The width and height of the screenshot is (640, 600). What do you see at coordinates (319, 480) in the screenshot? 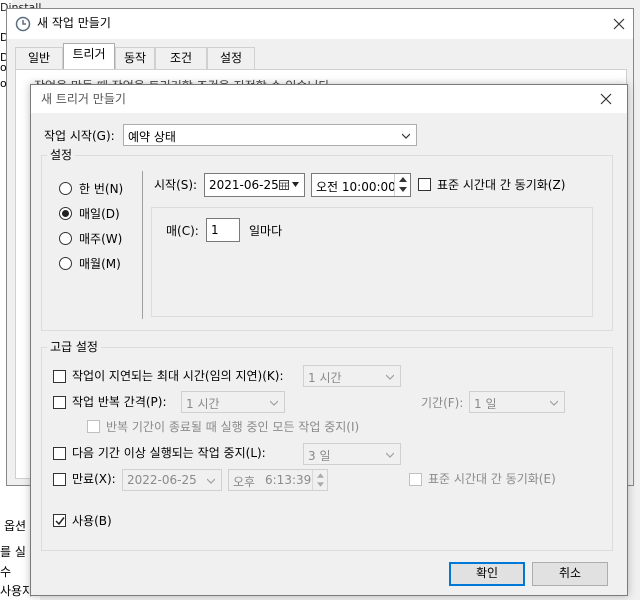
I see `expire-spin-buttons` at bounding box center [319, 480].